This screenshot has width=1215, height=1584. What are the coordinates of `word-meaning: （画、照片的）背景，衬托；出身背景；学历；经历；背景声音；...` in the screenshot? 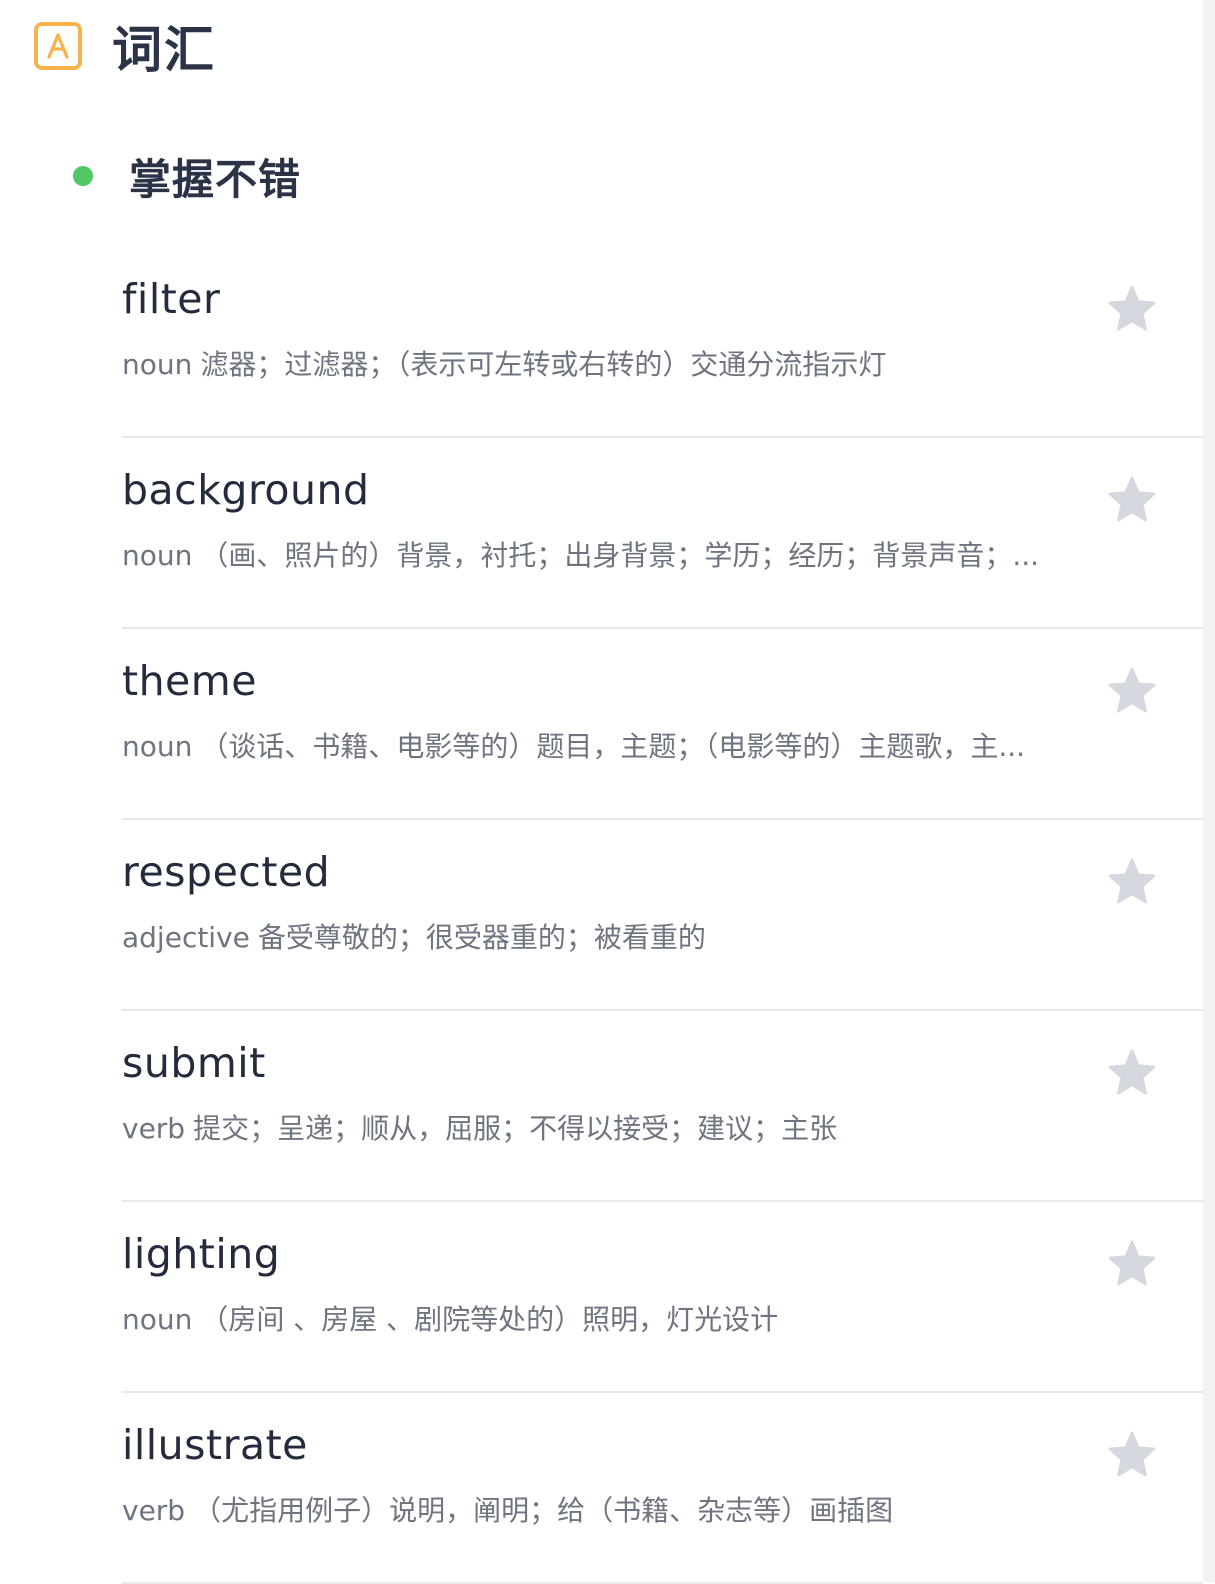 It's located at (620, 555).